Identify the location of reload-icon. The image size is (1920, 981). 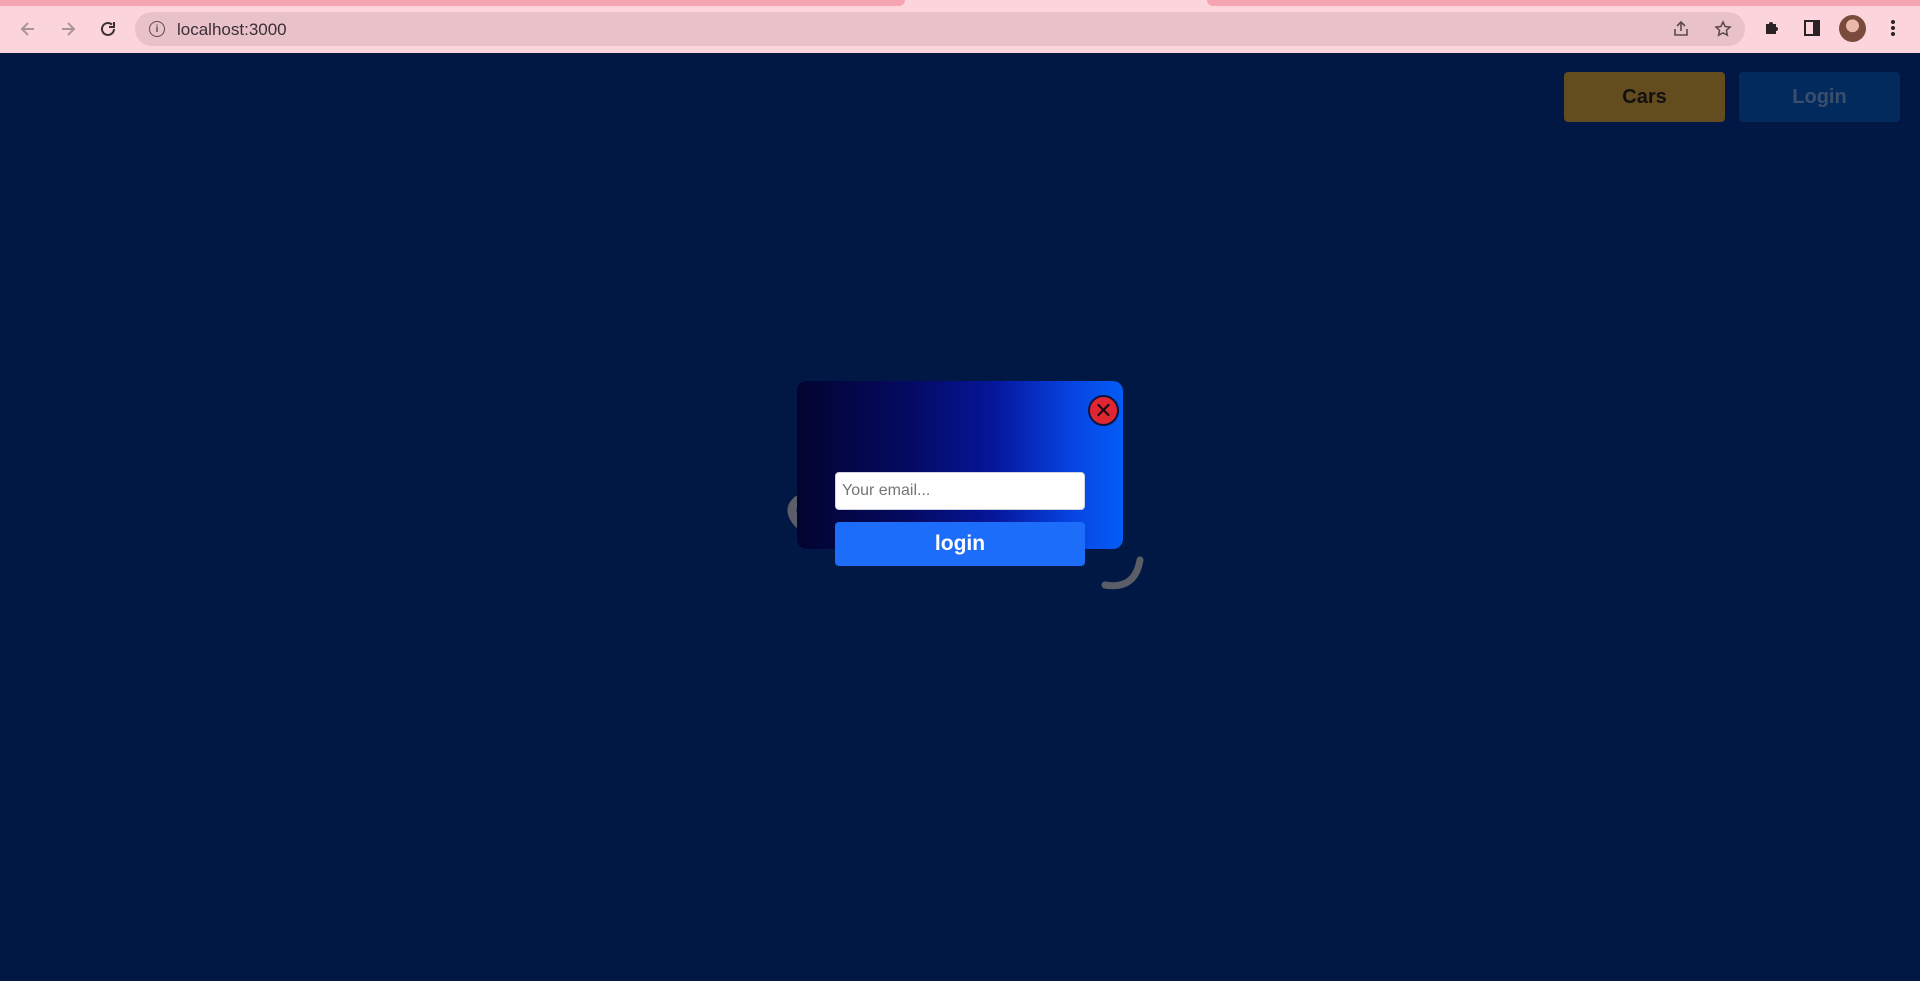
(108, 29).